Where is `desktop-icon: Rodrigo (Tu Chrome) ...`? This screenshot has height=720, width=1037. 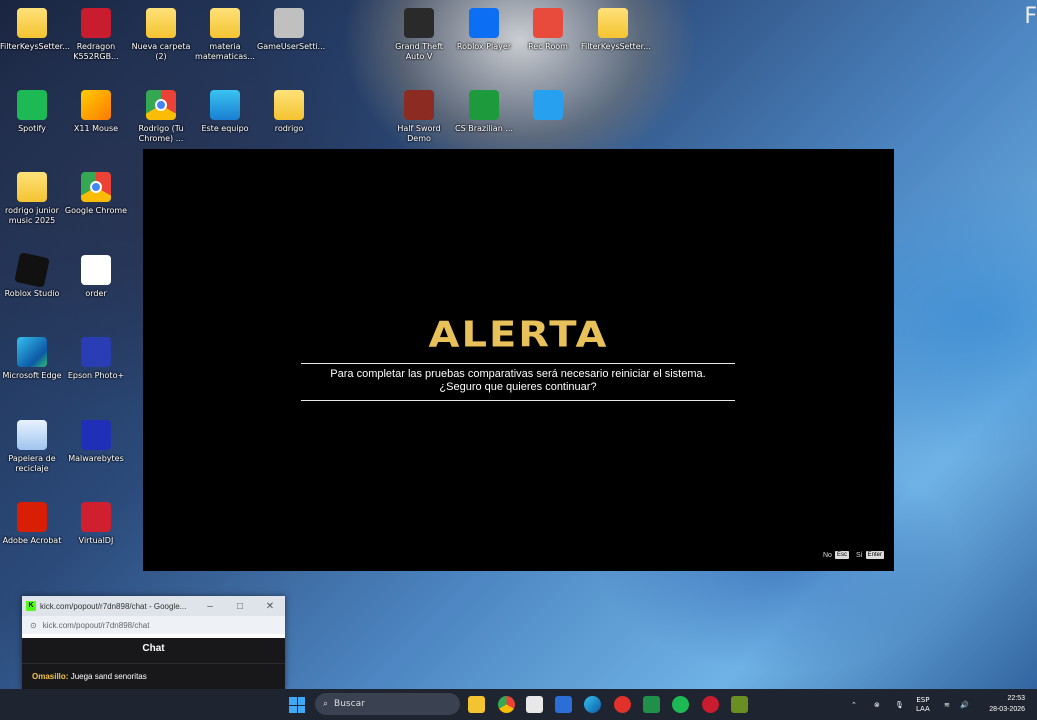
desktop-icon: Rodrigo (Tu Chrome) ... is located at coordinates (161, 117).